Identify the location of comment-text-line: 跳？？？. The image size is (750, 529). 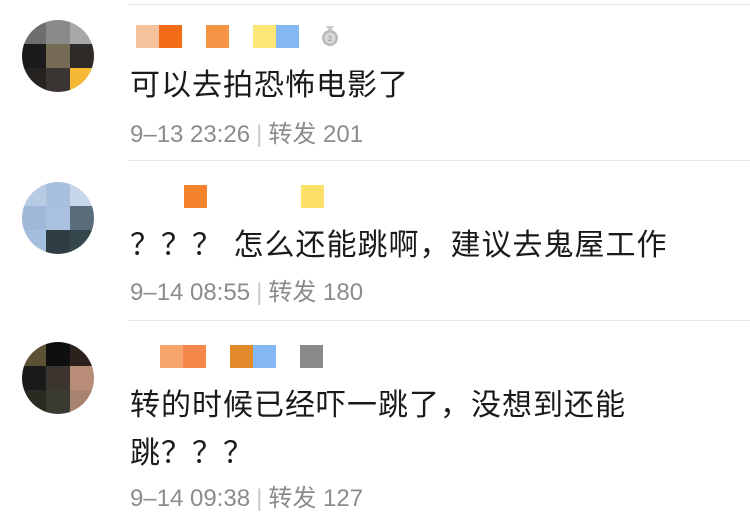
(192, 453).